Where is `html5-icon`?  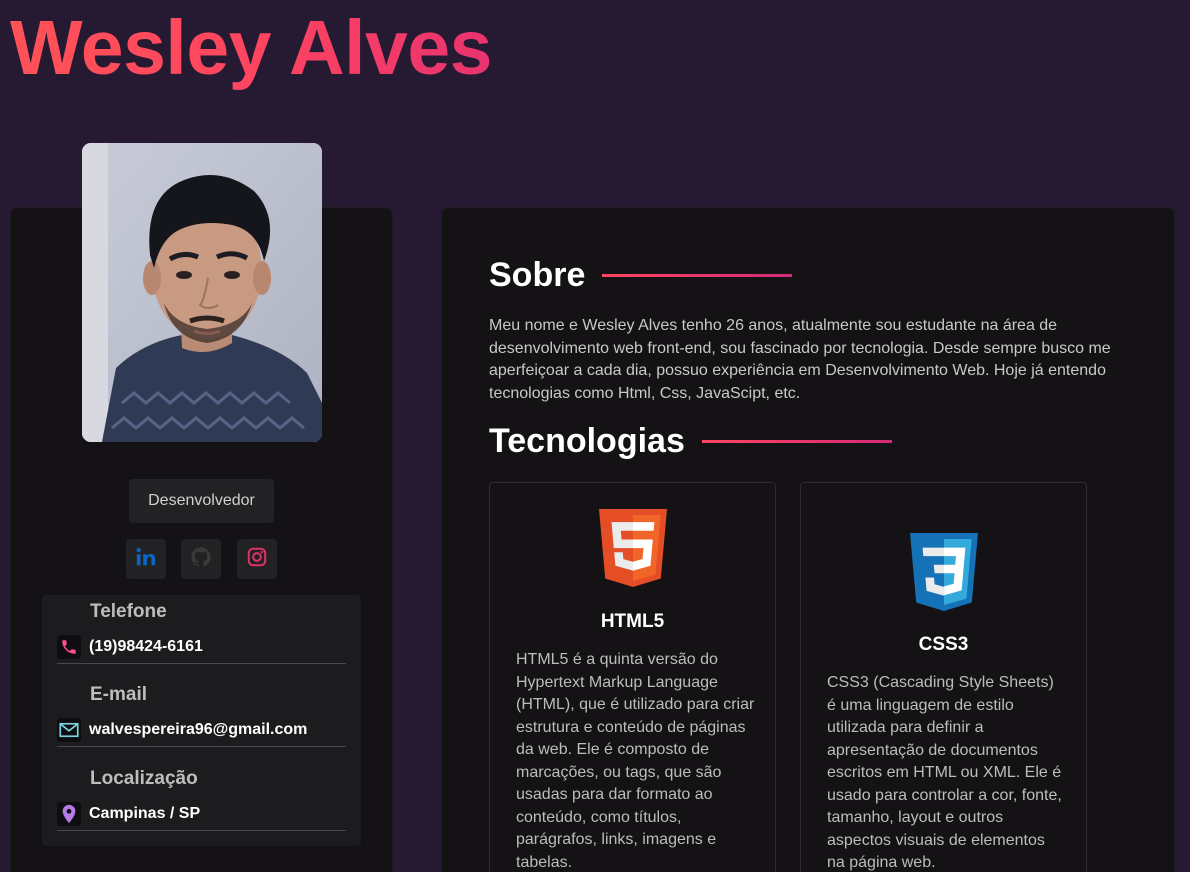
html5-icon is located at coordinates (633, 550).